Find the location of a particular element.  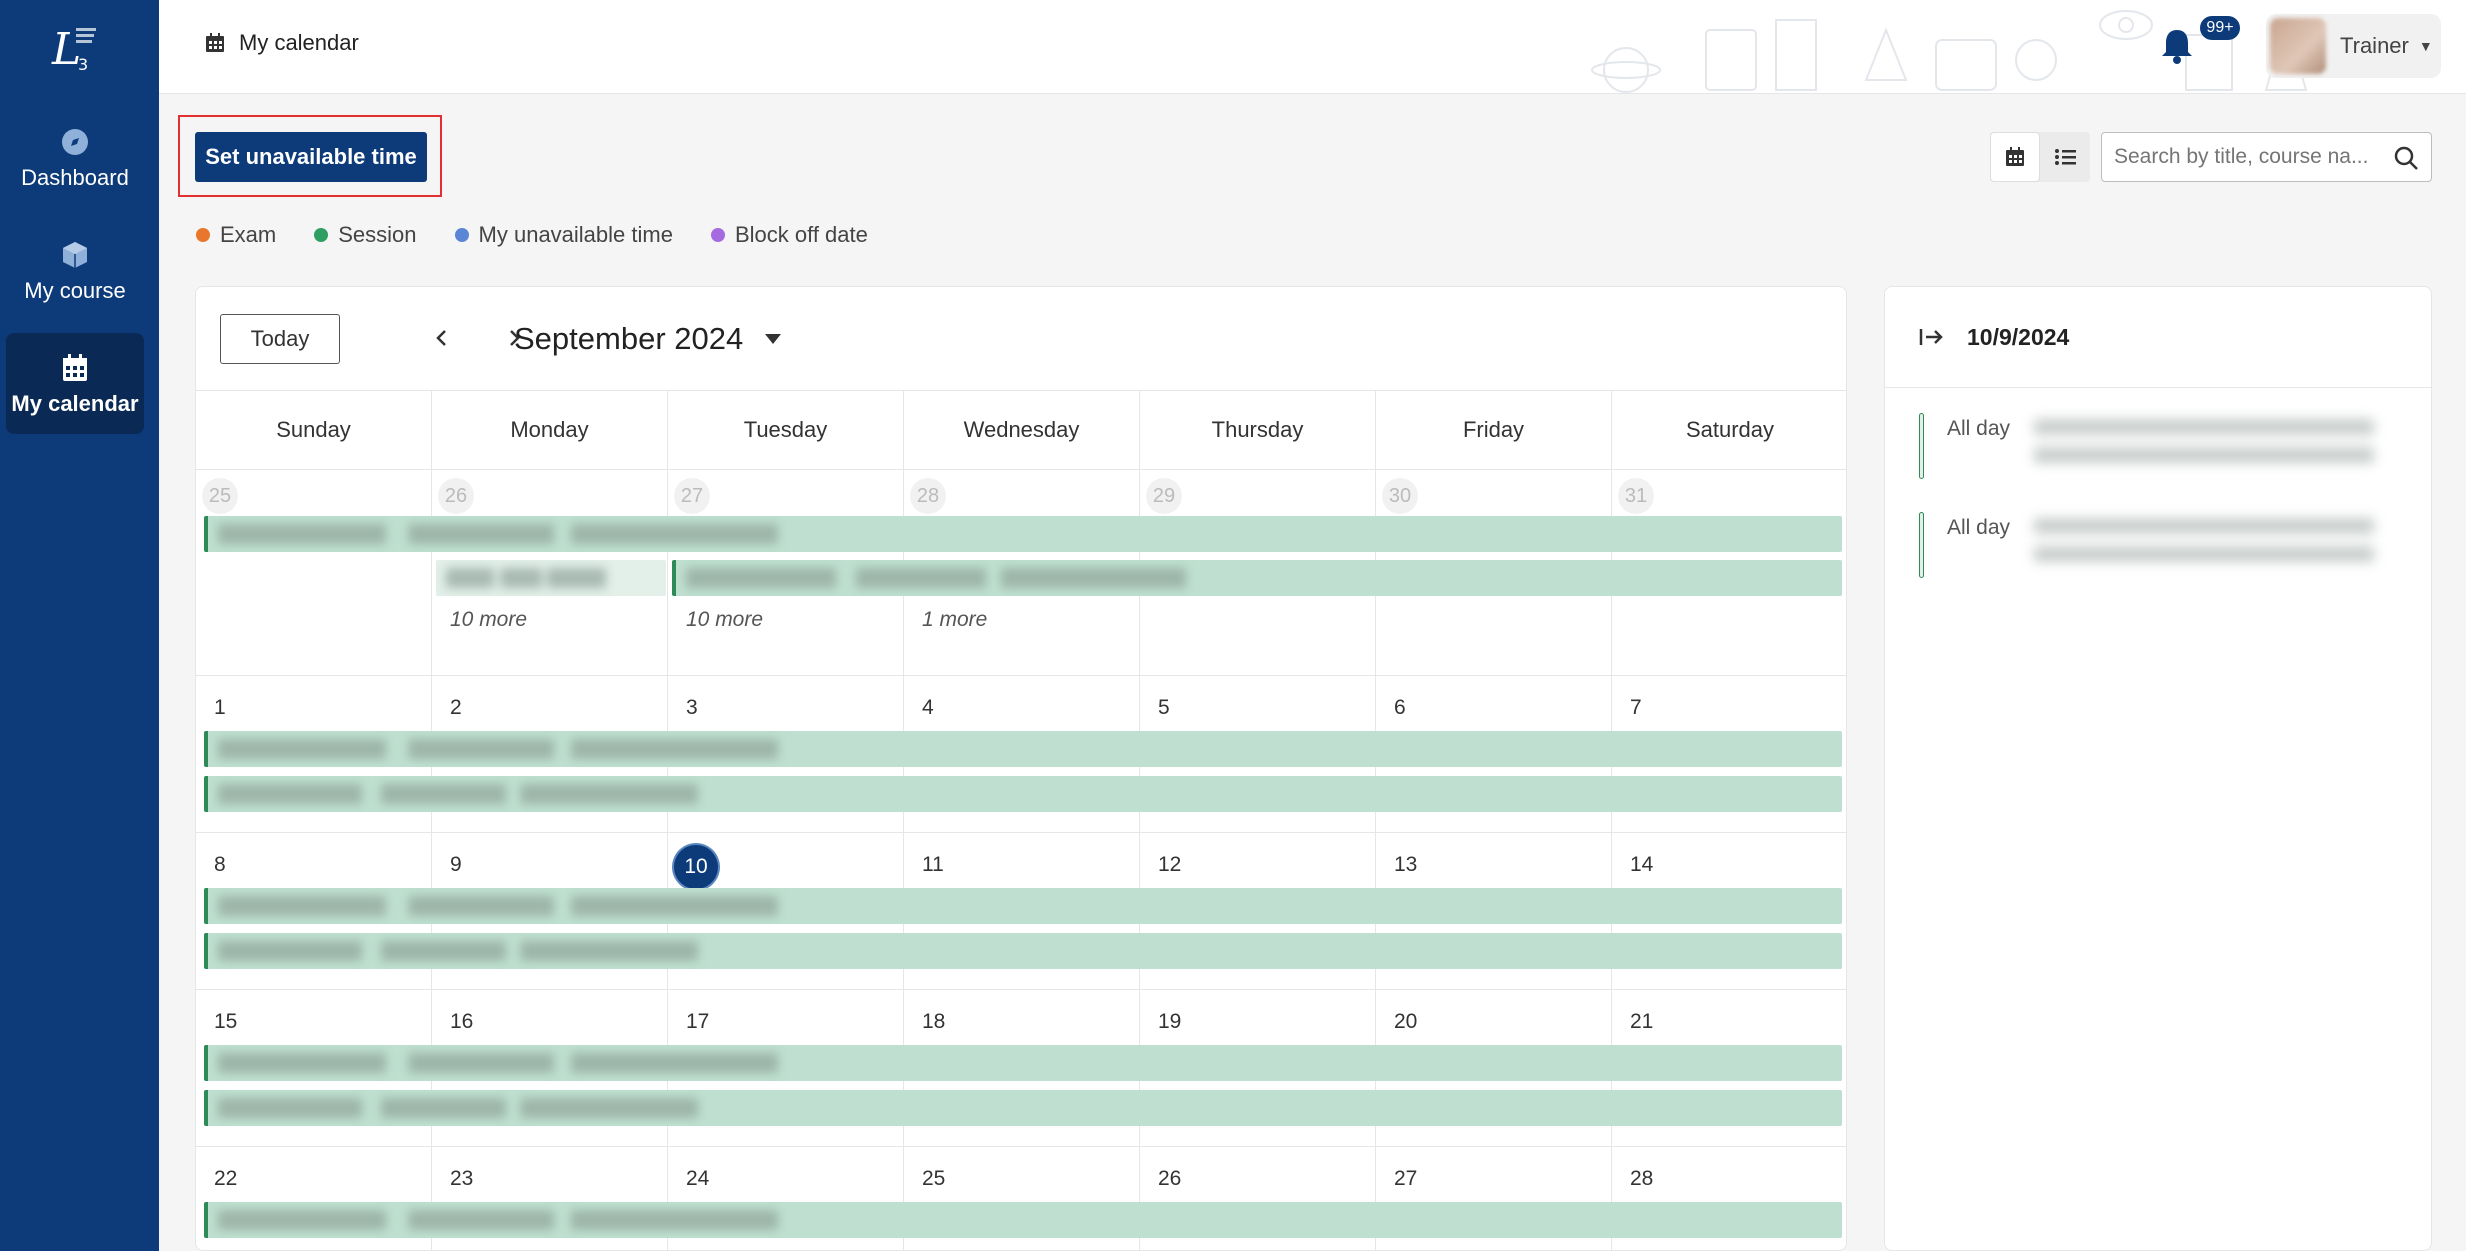

user-menu: Trainer ▼ is located at coordinates (2353, 46).